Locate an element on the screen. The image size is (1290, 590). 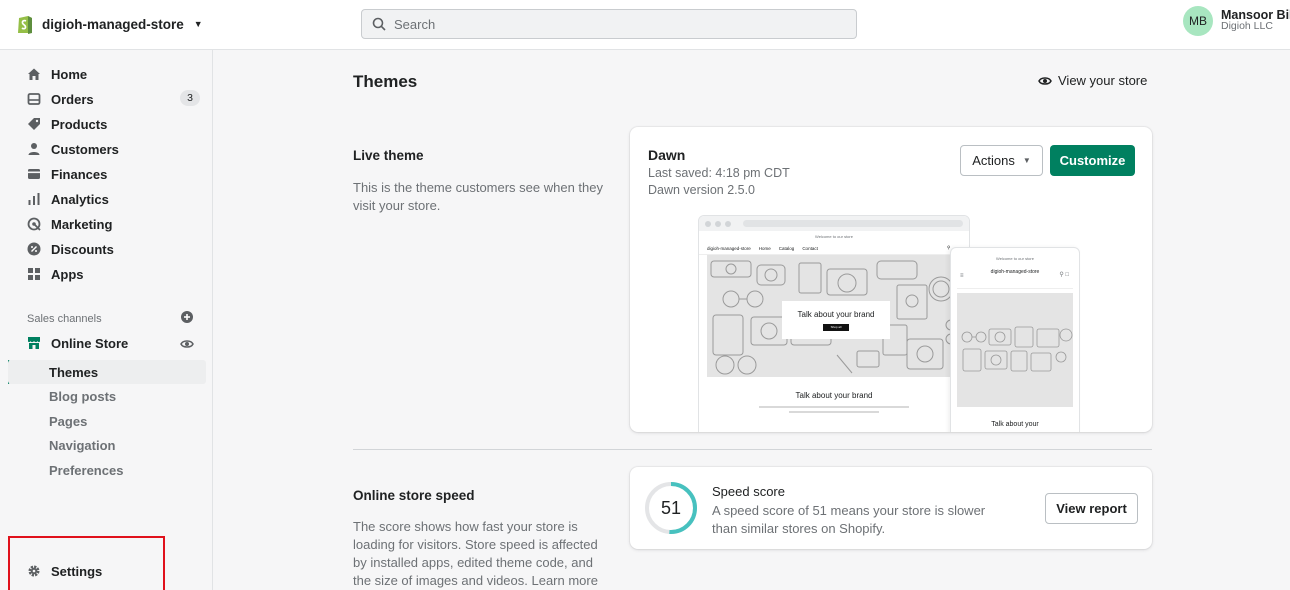
sidebar-item-label: Marketing is located at coordinates (82, 224).